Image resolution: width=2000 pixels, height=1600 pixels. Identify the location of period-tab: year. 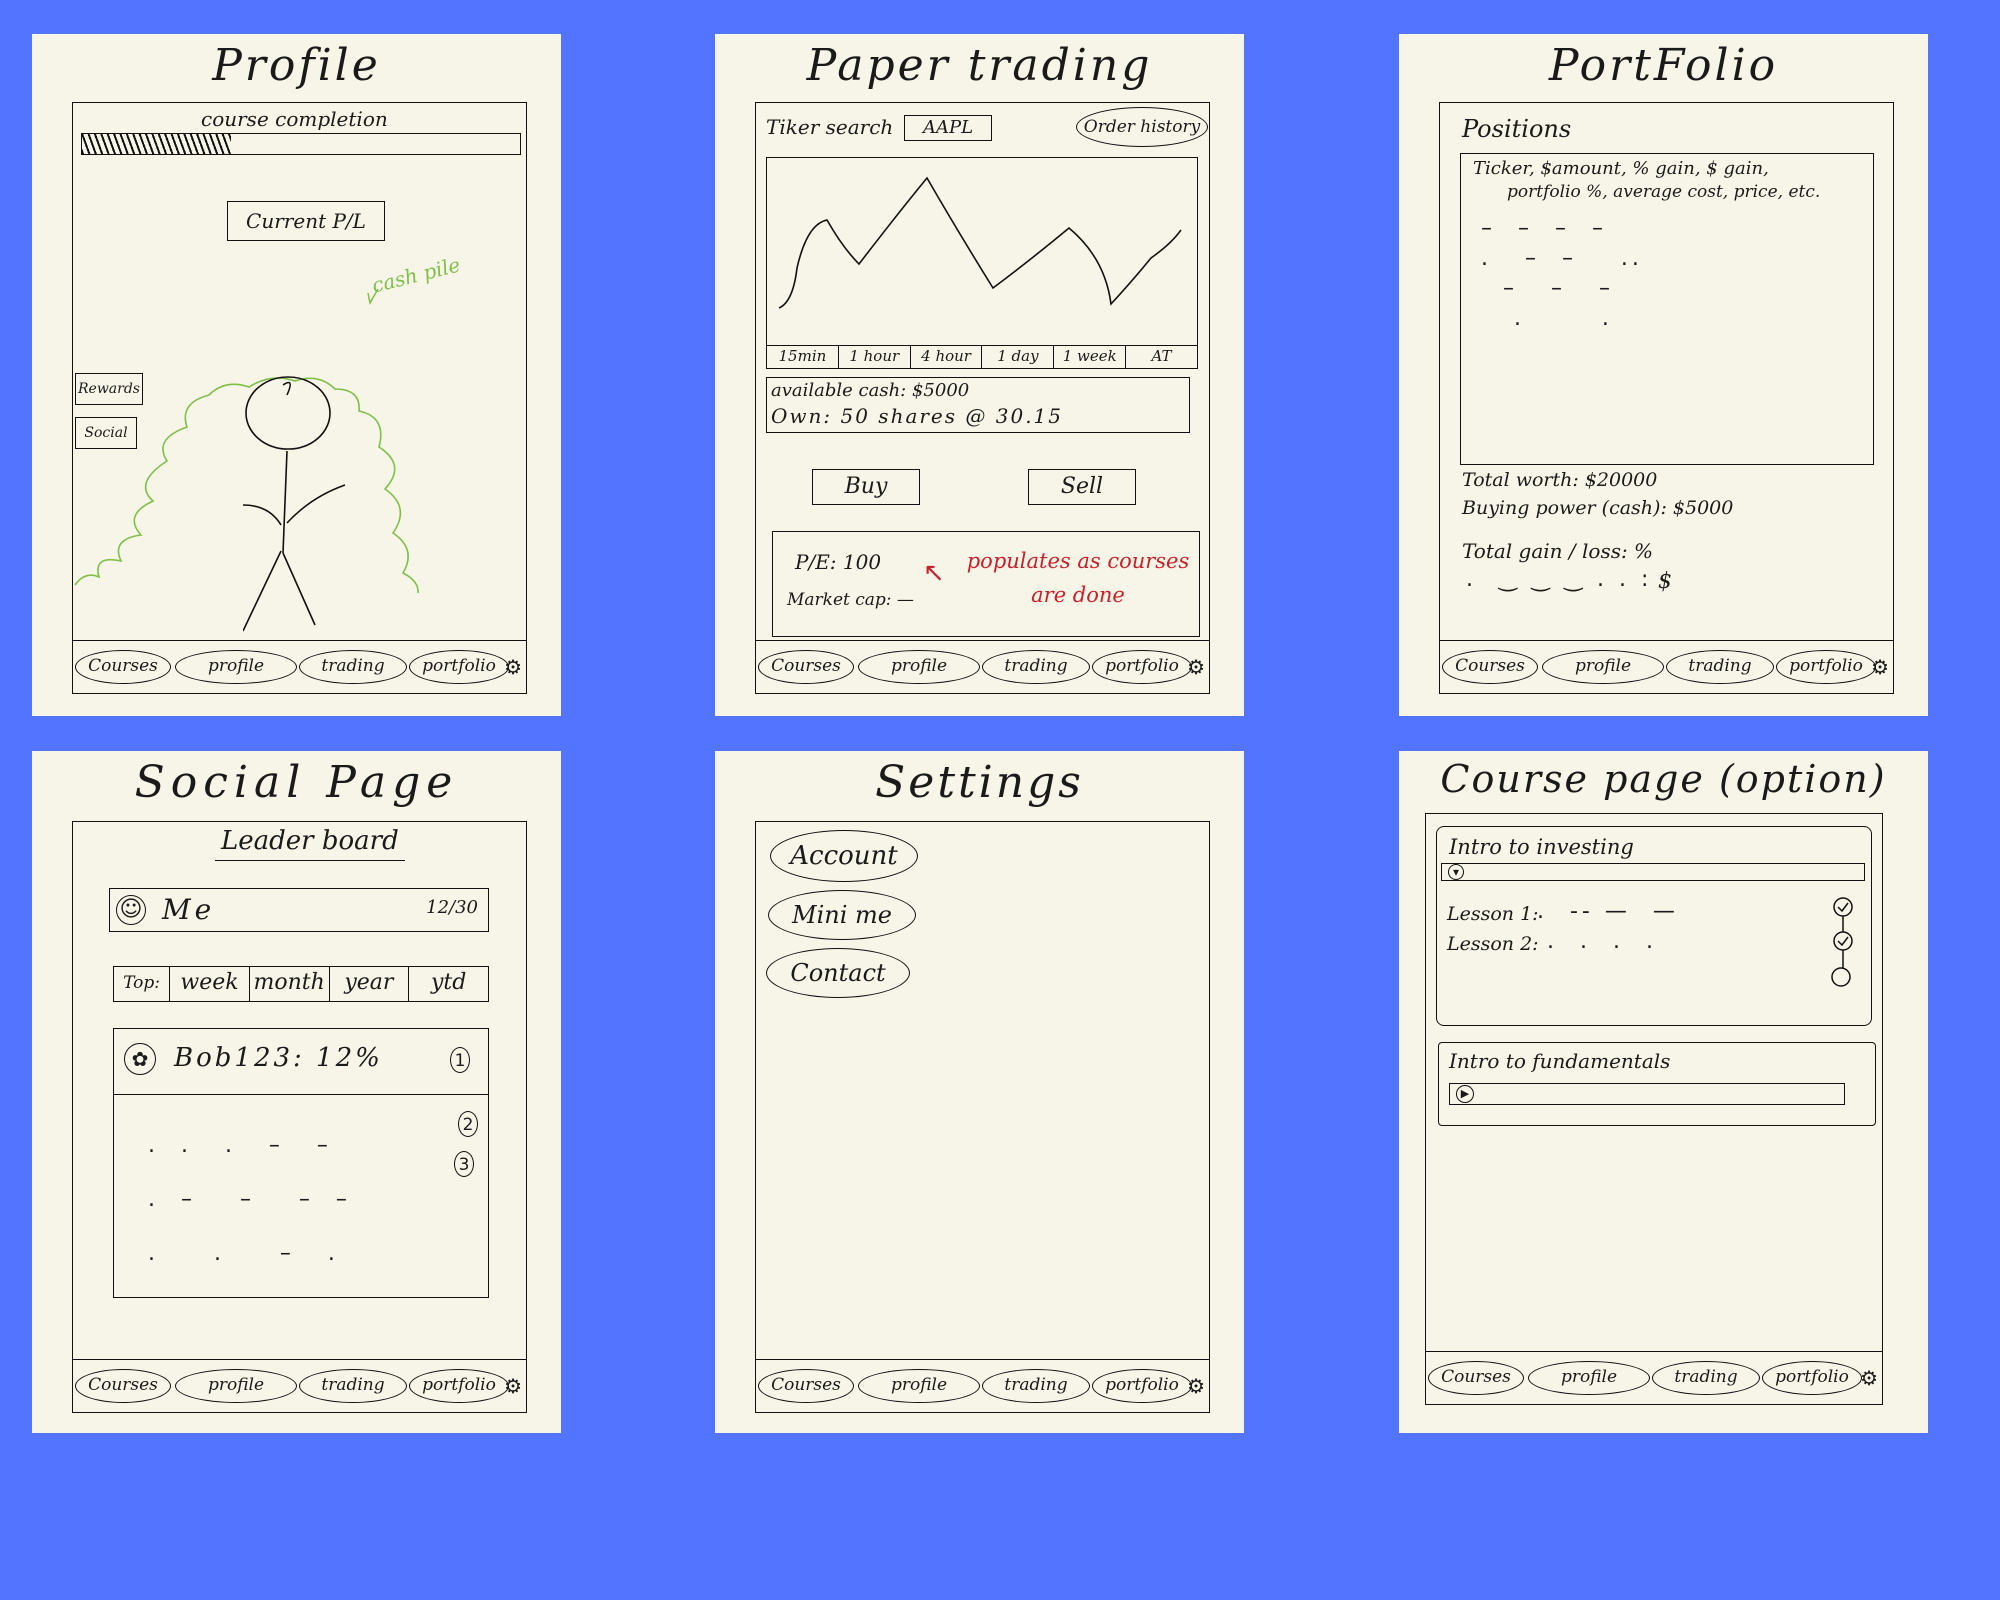
(370, 984).